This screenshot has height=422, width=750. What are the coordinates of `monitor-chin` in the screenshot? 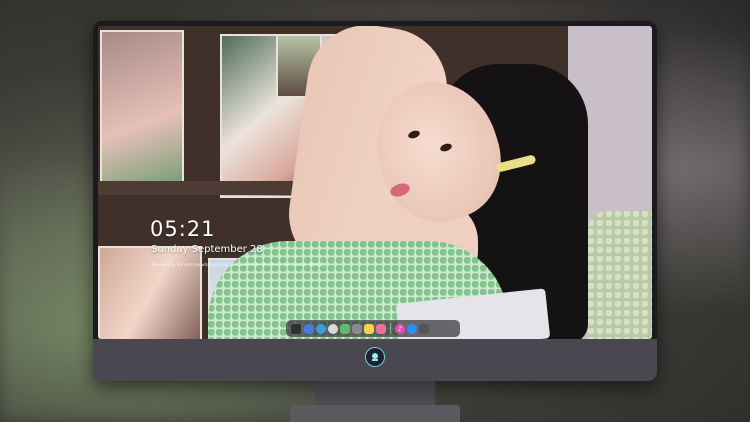 It's located at (375, 360).